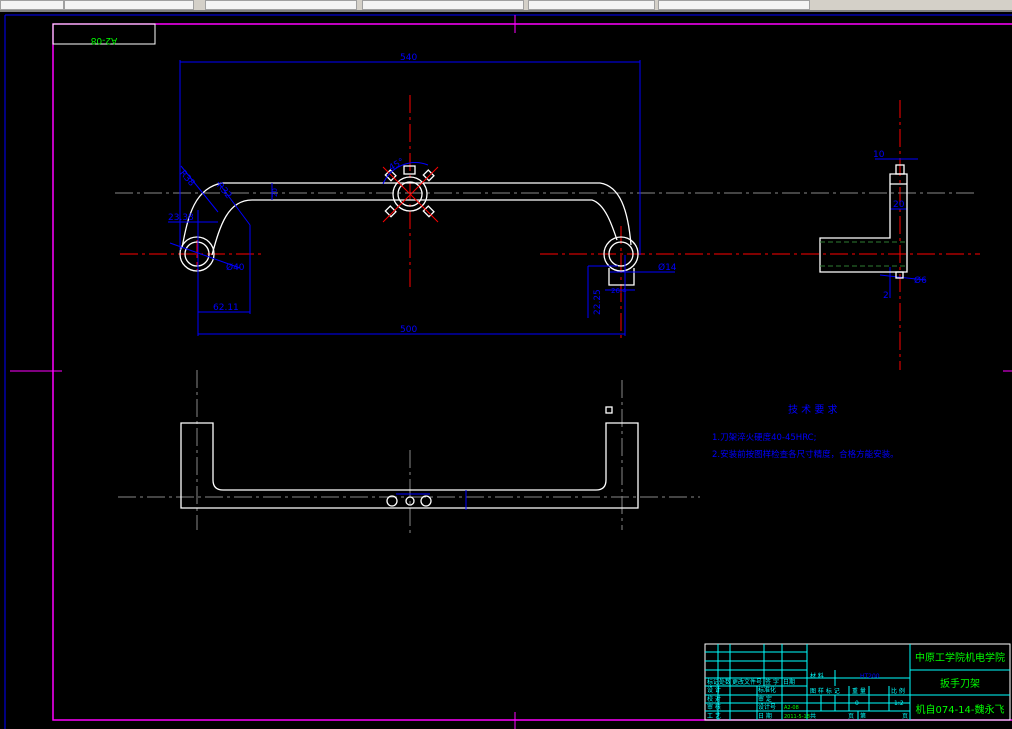 The width and height of the screenshot is (1012, 729). Describe the element at coordinates (714, 699) in the screenshot. I see `role-label: 校 对` at that location.